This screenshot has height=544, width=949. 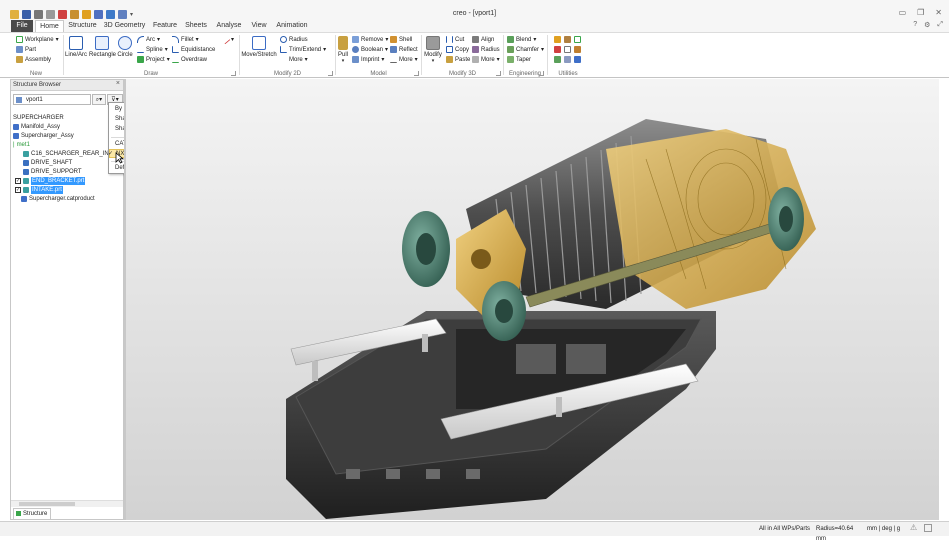 What do you see at coordinates (196, 26) in the screenshot?
I see `tab-sheets: Sheets` at bounding box center [196, 26].